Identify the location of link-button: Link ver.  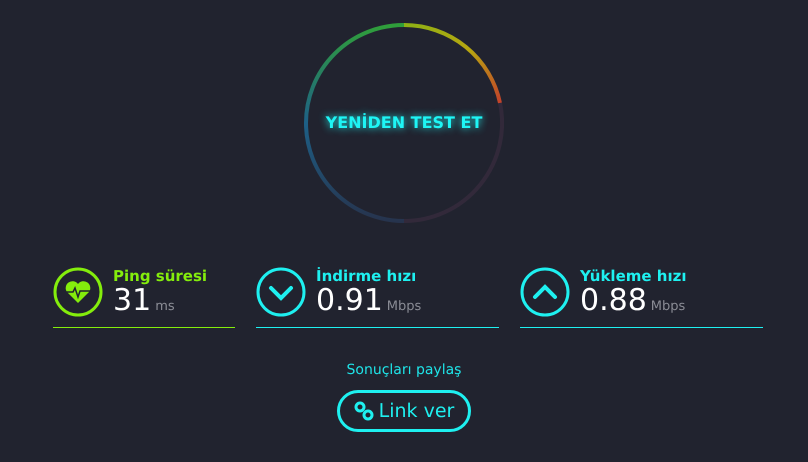
(404, 411).